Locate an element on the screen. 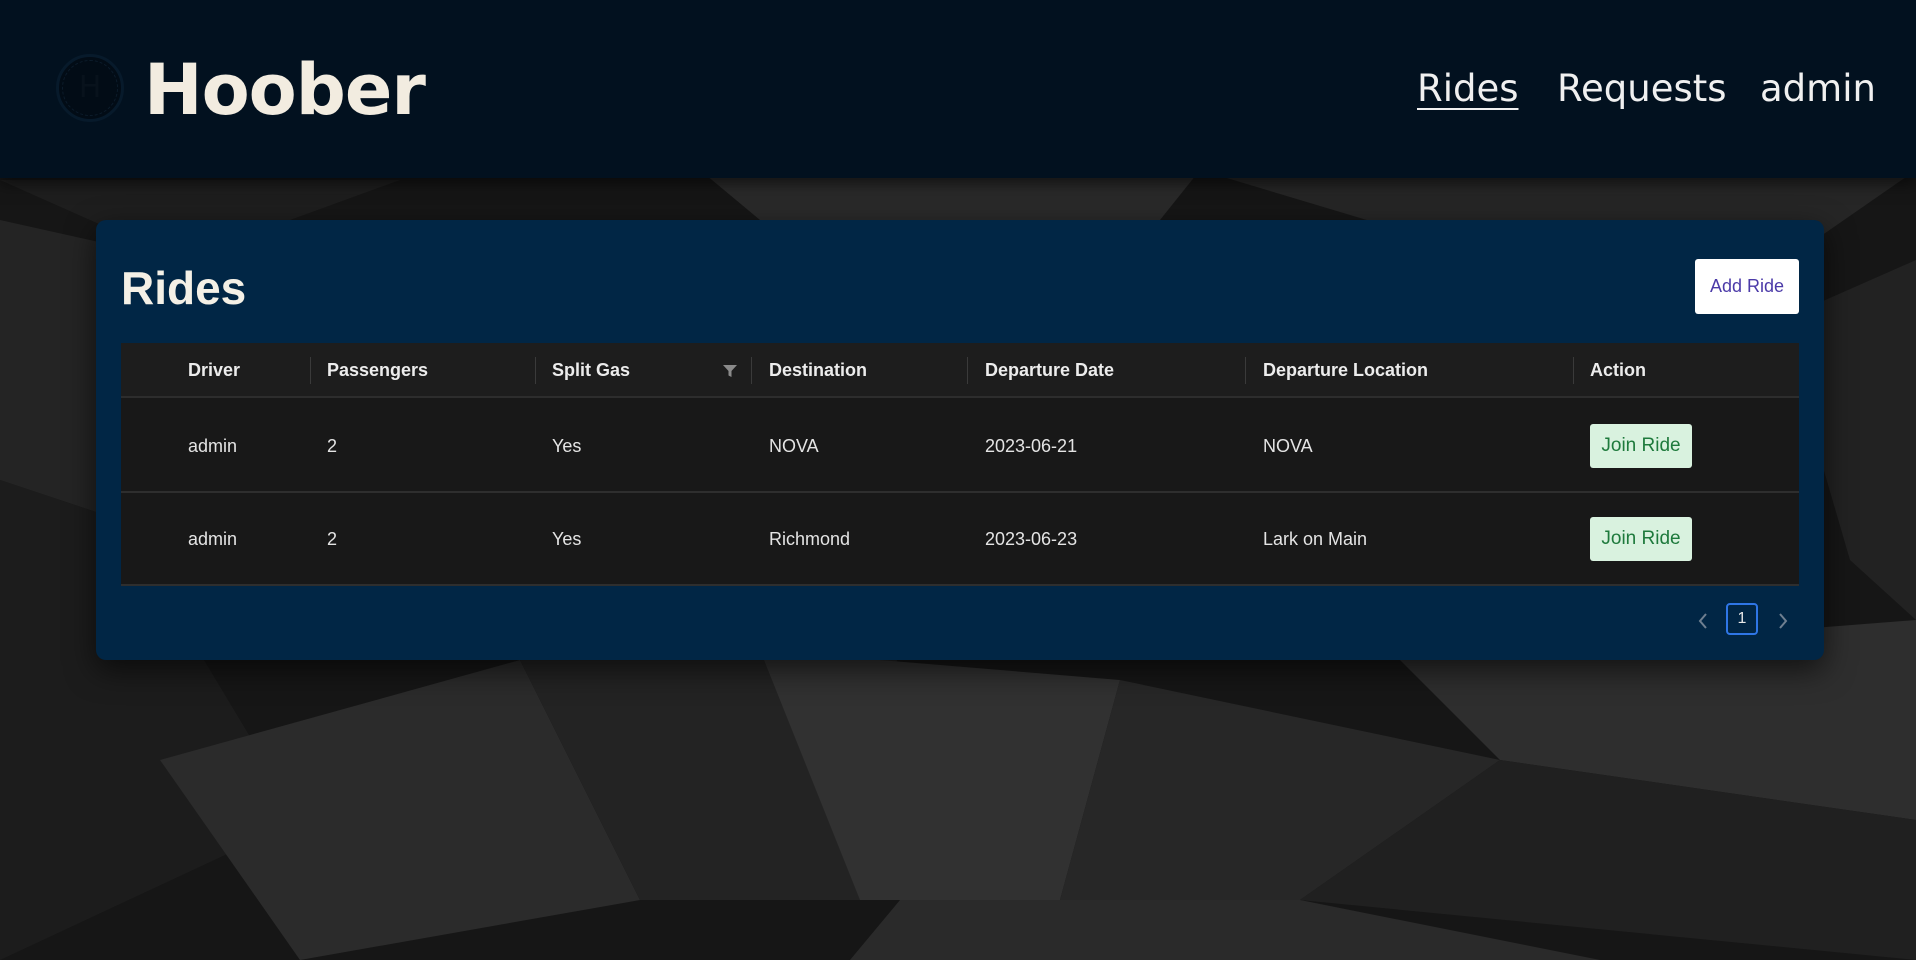 This screenshot has width=1916, height=960. column-header-driver: Driver is located at coordinates (214, 370).